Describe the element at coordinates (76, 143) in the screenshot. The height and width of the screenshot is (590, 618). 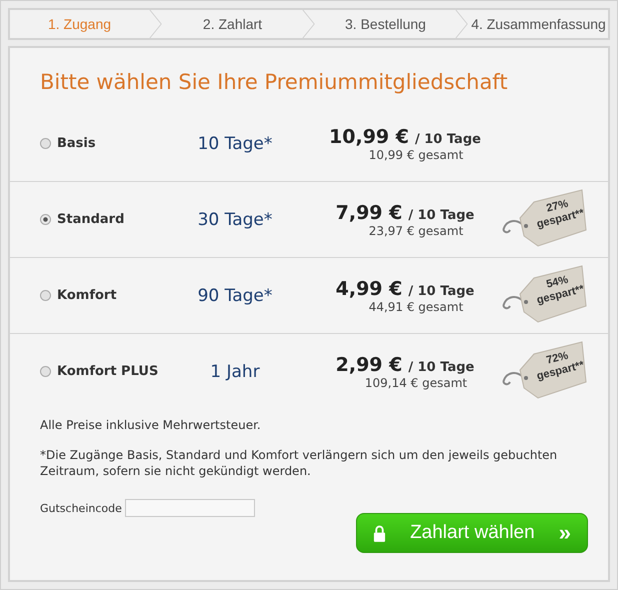
I see `plan-name: Basis` at that location.